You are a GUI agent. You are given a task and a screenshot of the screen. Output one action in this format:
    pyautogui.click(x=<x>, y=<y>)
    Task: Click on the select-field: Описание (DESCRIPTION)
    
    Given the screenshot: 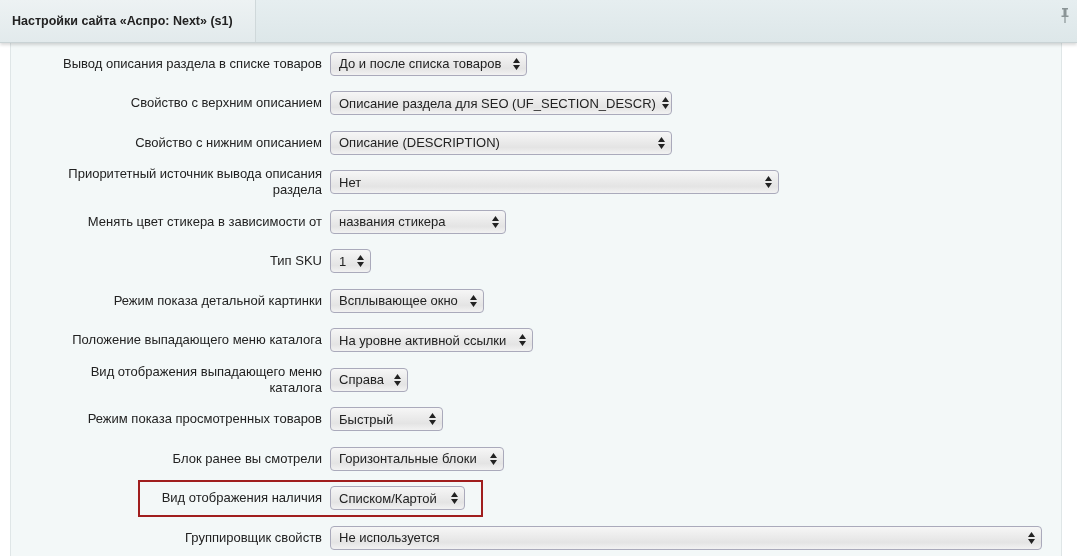 What is the action you would take?
    pyautogui.click(x=501, y=142)
    